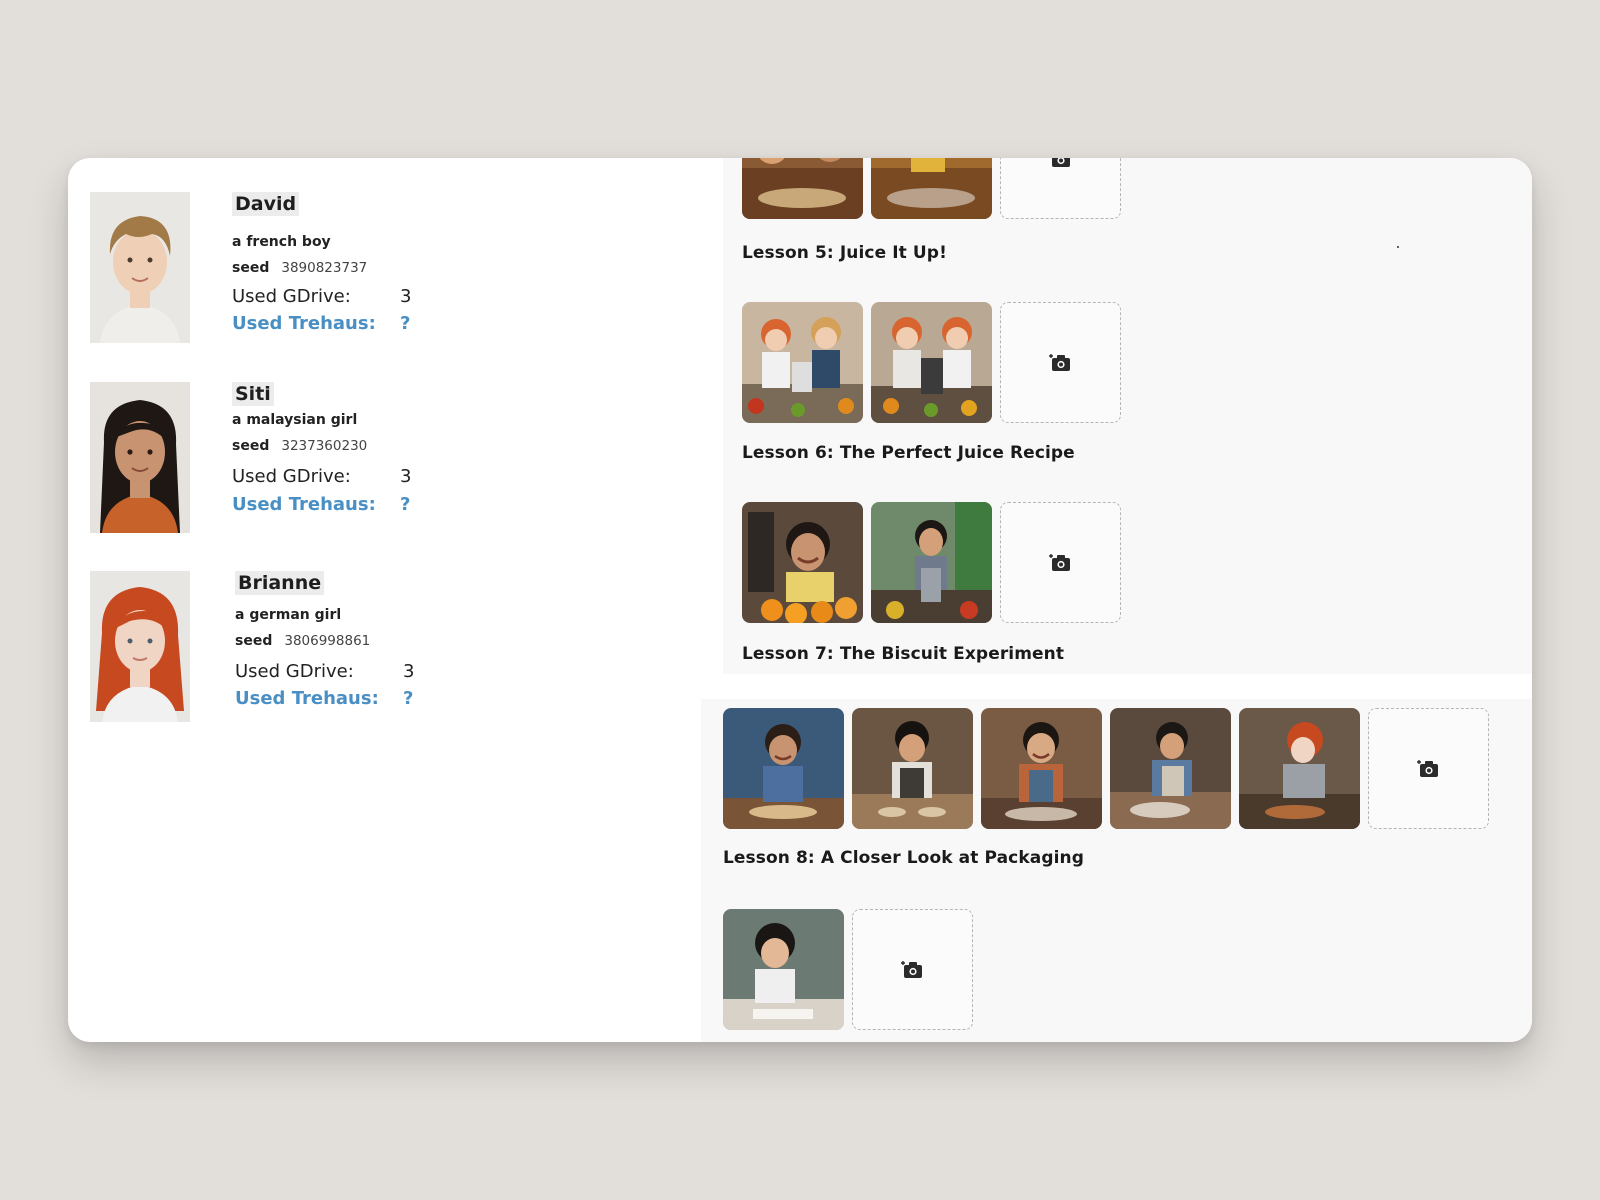  I want to click on seed-row: seed 3806998861, so click(302, 641).